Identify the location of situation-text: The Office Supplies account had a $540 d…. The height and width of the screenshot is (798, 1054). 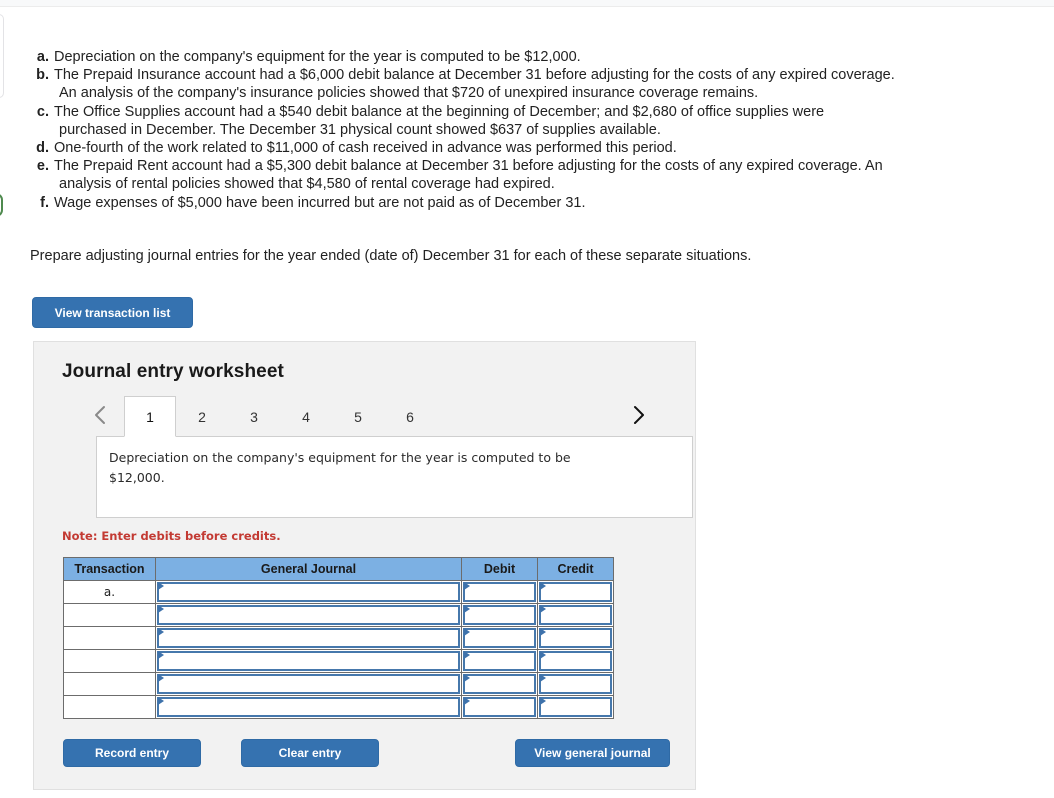
(439, 111).